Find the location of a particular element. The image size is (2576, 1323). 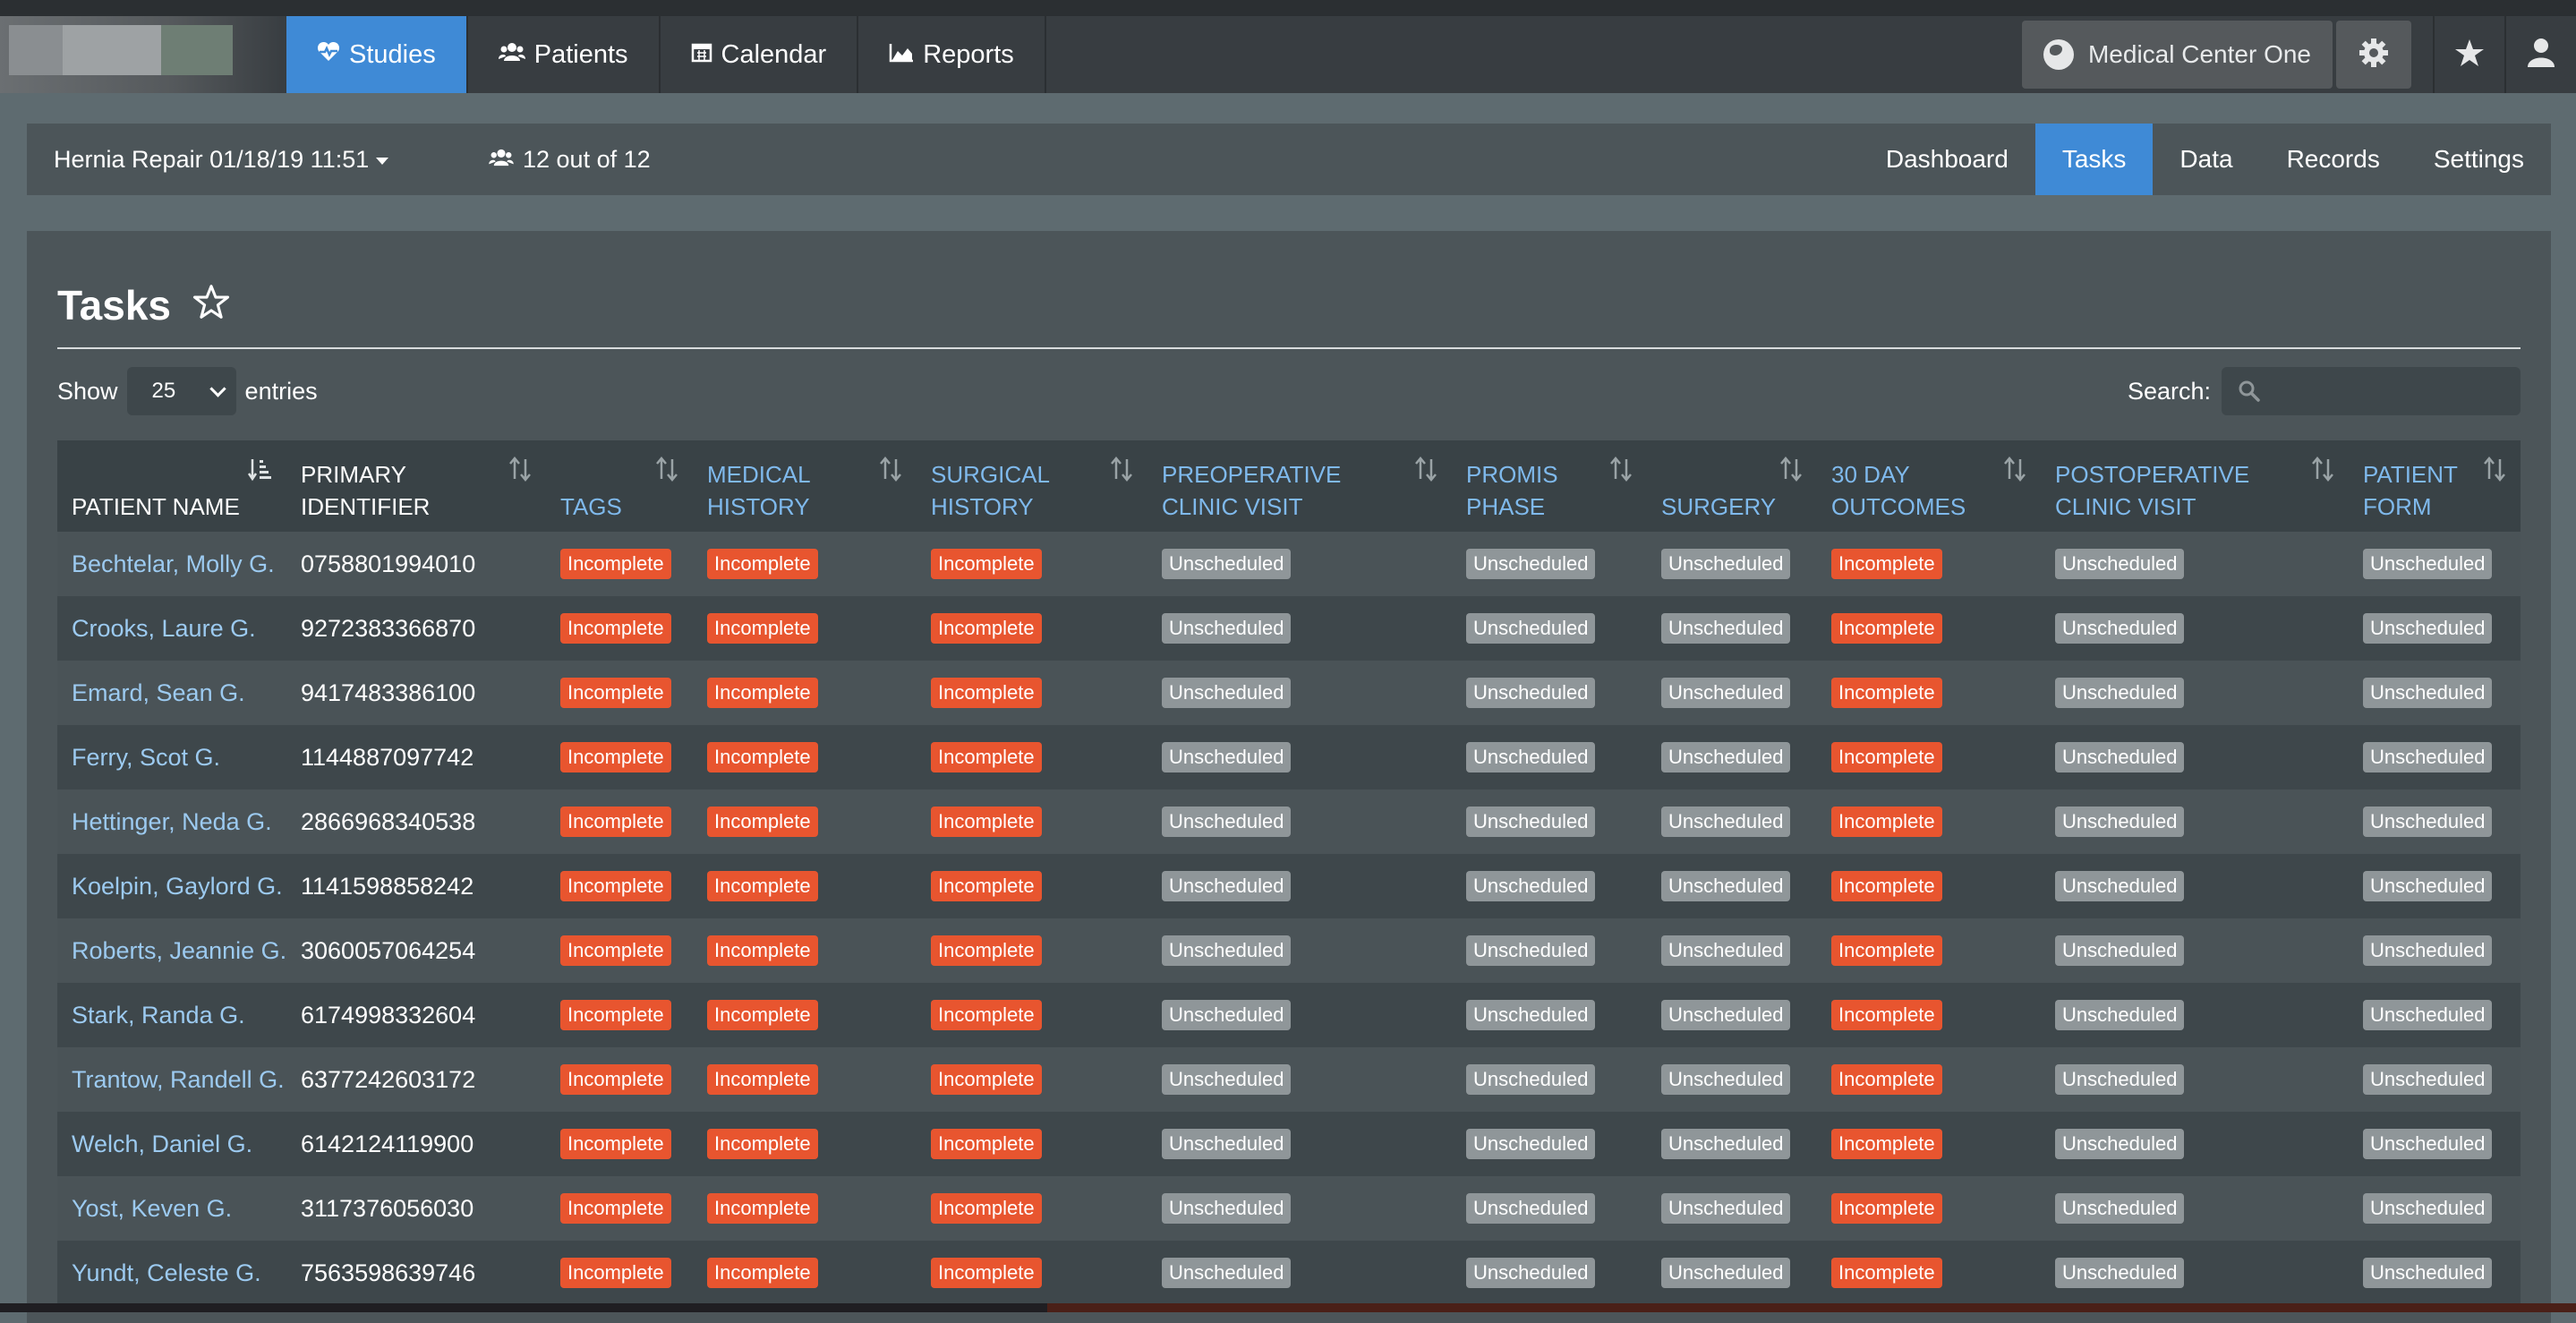

column-header-postoperative-clinic-visit: POSTOPERATIVE CLINIC VISIT is located at coordinates (2195, 486).